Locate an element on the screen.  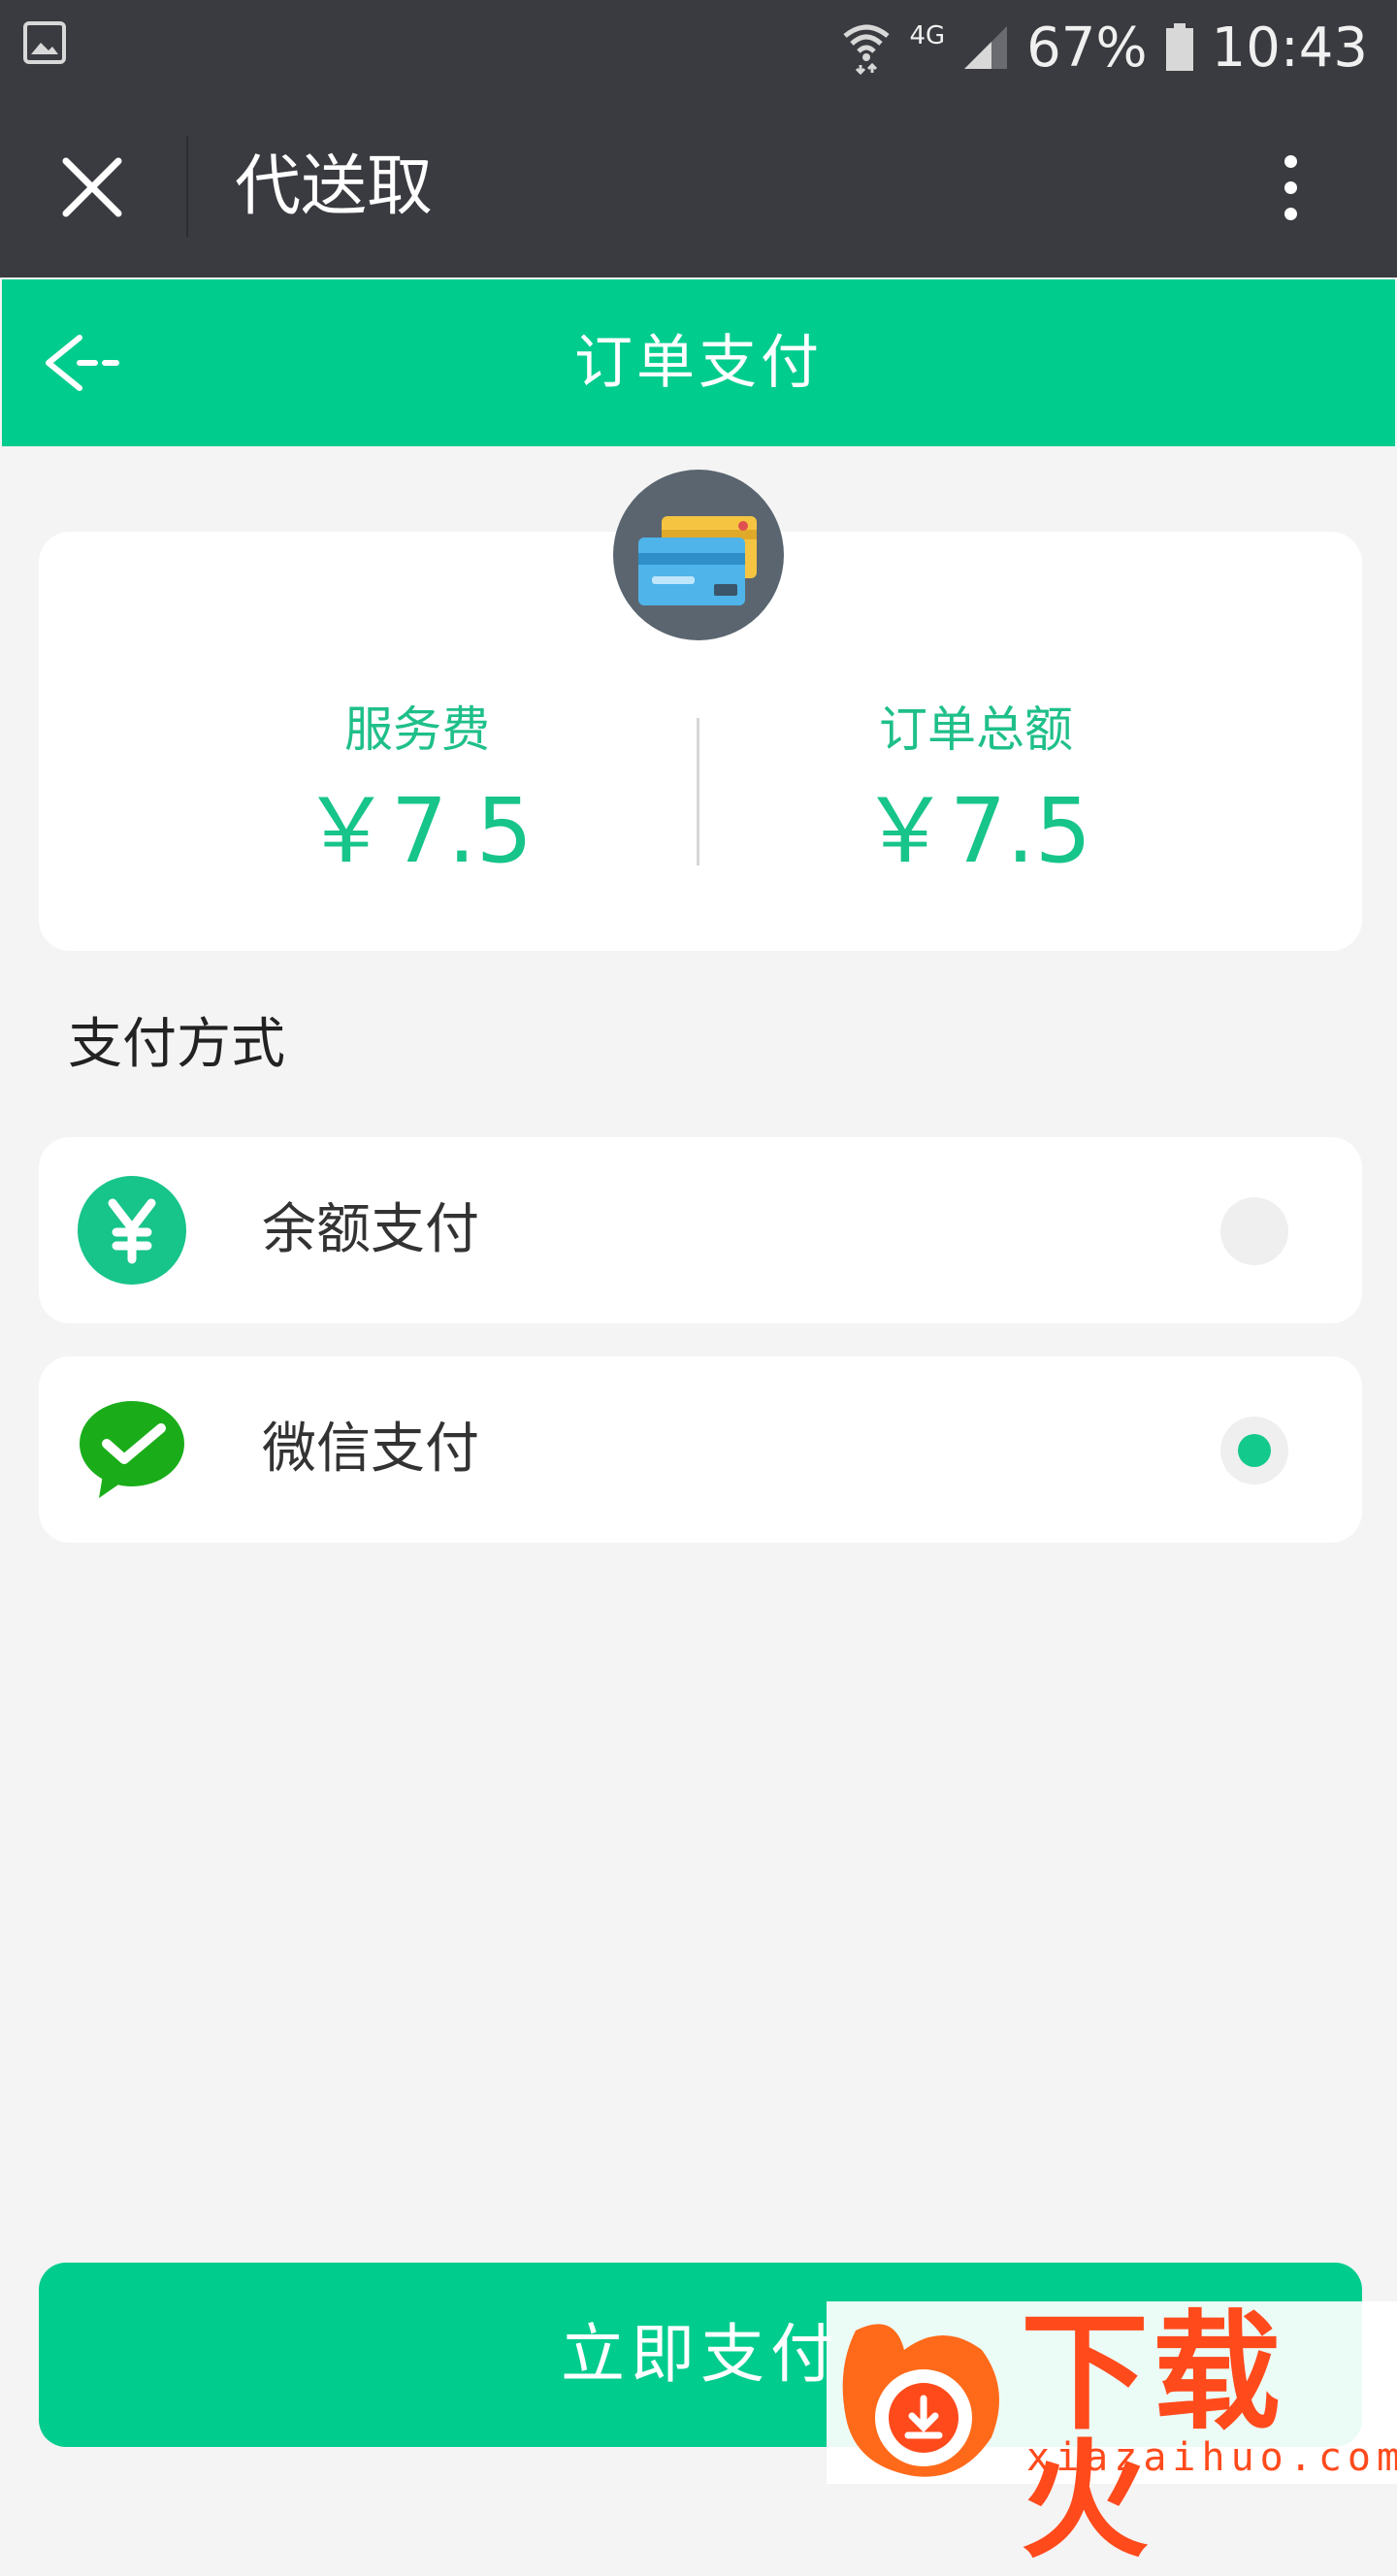
payment-option-label: 余额支付 is located at coordinates (370, 1230).